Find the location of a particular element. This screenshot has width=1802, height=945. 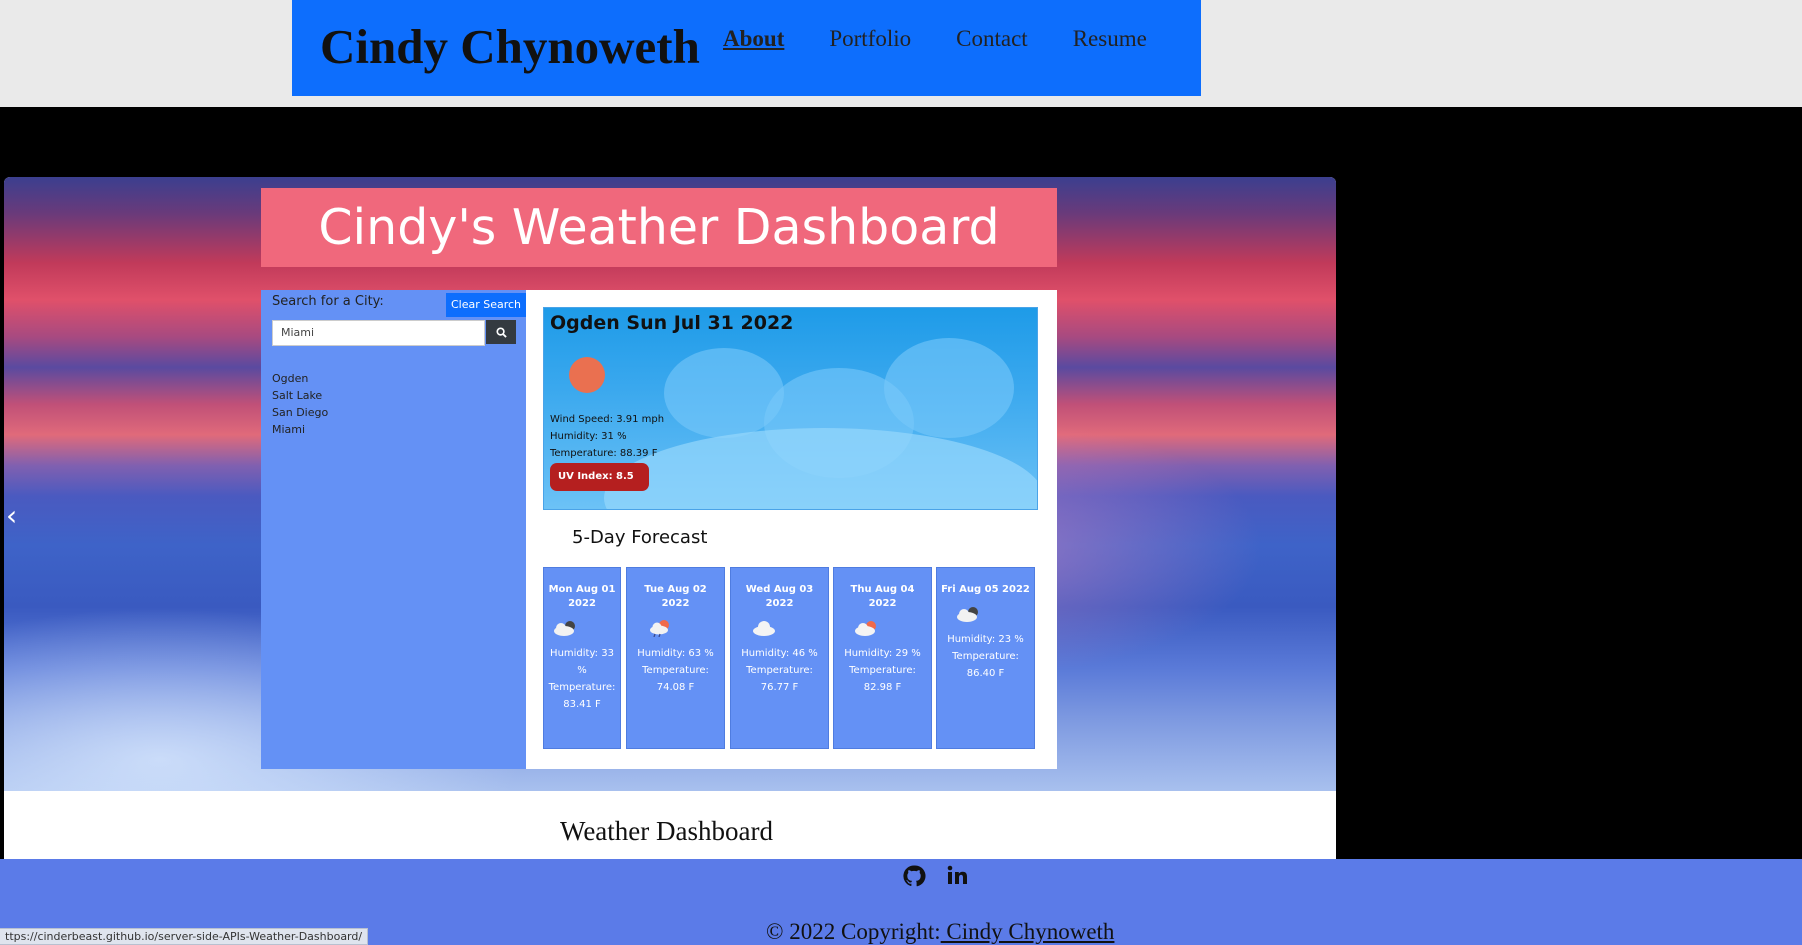

forecast-temperature: Temperature: 76.77 F is located at coordinates (779, 679).